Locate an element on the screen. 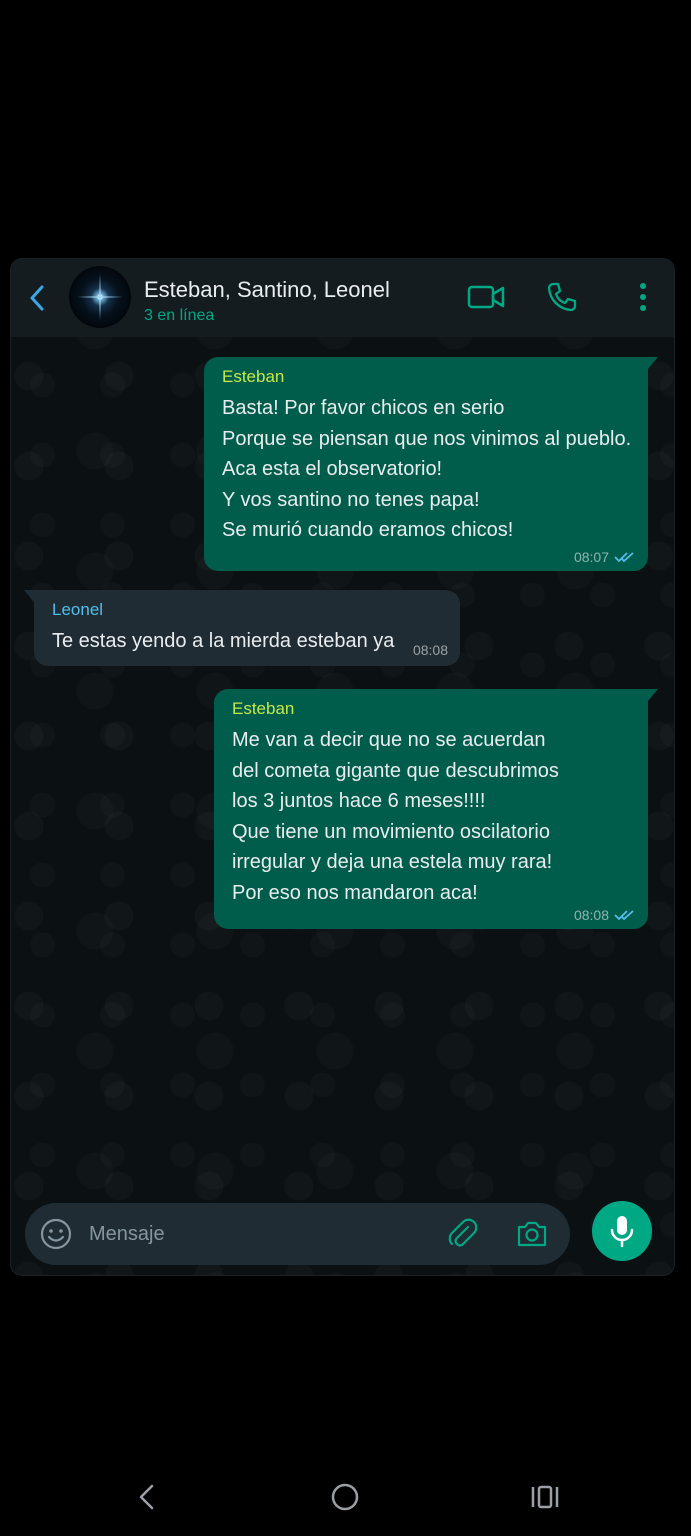  phone-icon is located at coordinates (562, 297).